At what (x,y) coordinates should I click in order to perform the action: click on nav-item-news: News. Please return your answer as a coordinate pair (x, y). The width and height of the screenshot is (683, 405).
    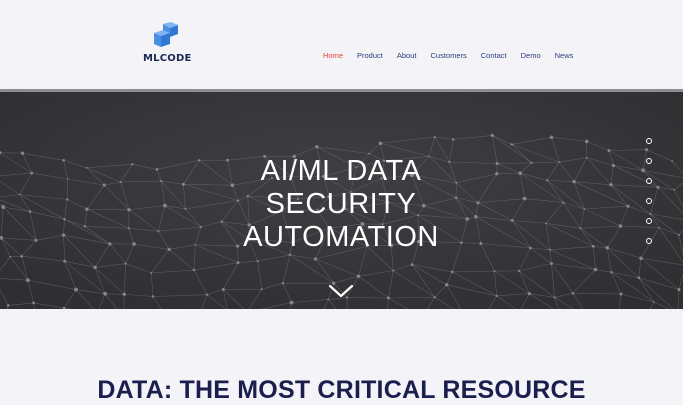
    Looking at the image, I should click on (564, 57).